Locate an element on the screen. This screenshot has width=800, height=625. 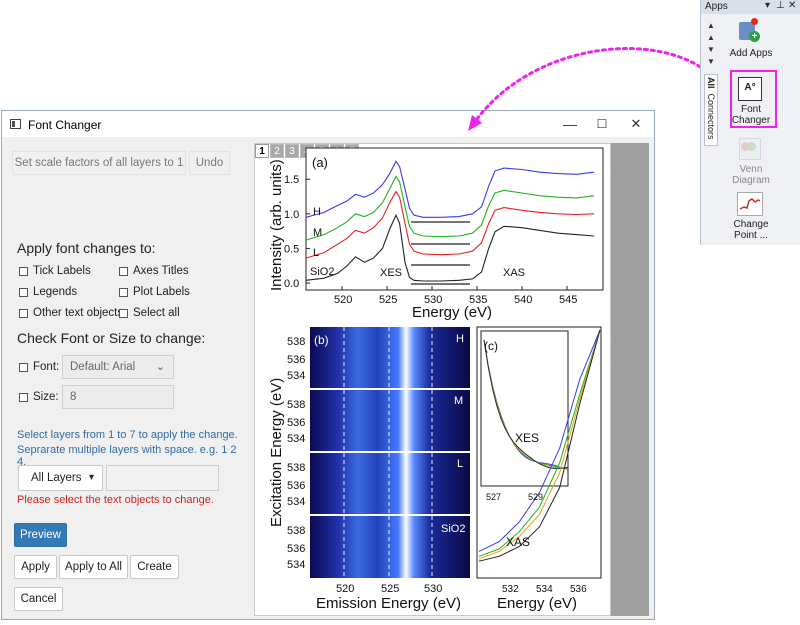
heatmap-m is located at coordinates (390, 420).